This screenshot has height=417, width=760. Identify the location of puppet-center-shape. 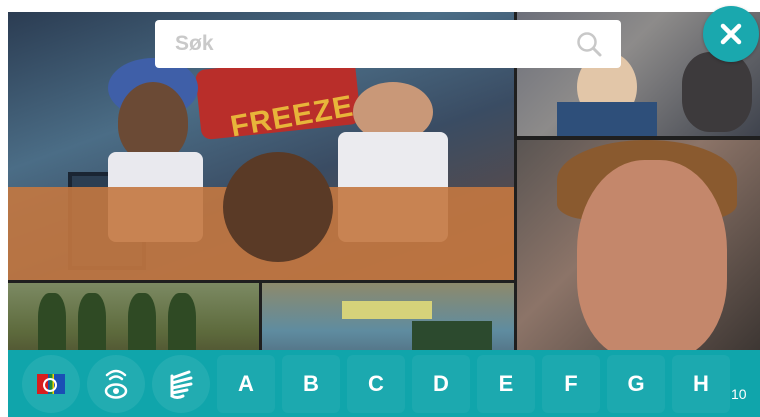
(278, 207).